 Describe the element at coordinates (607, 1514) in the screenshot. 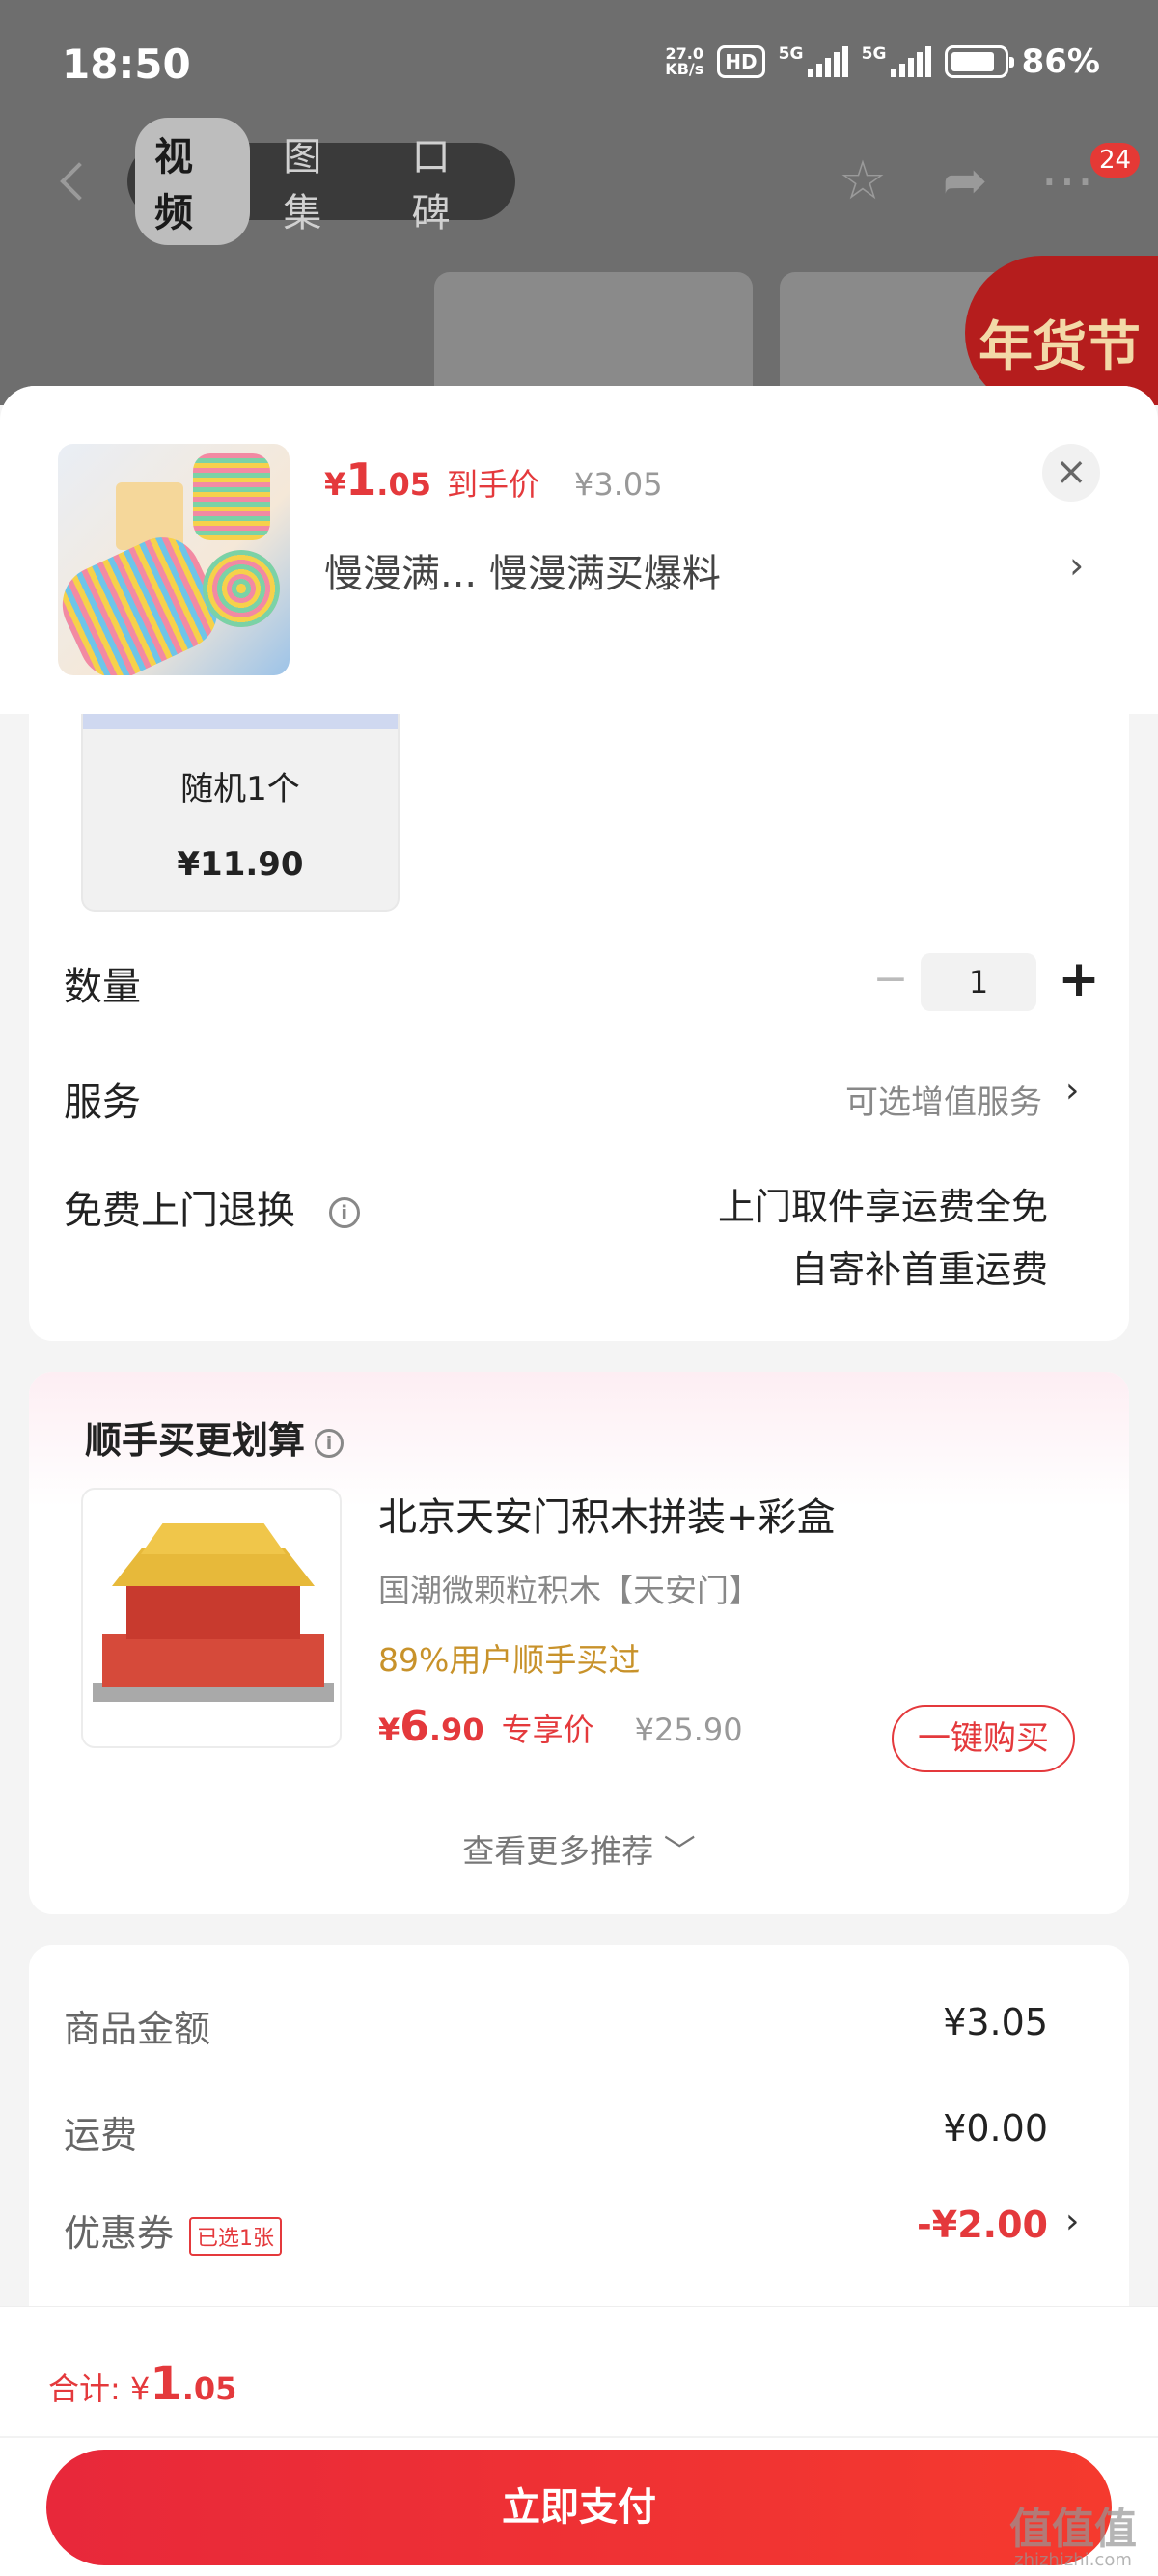

I see `recommend-item-name: 北京天安门积木拼装+彩盒` at that location.